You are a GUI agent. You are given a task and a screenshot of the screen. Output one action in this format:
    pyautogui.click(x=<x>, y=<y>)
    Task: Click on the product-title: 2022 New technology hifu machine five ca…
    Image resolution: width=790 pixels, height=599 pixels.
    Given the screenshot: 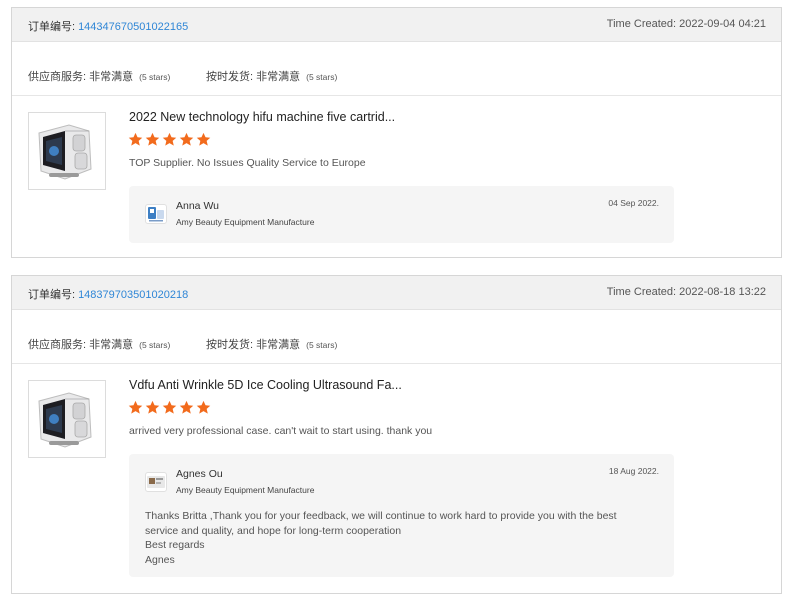 What is the action you would take?
    pyautogui.click(x=262, y=117)
    